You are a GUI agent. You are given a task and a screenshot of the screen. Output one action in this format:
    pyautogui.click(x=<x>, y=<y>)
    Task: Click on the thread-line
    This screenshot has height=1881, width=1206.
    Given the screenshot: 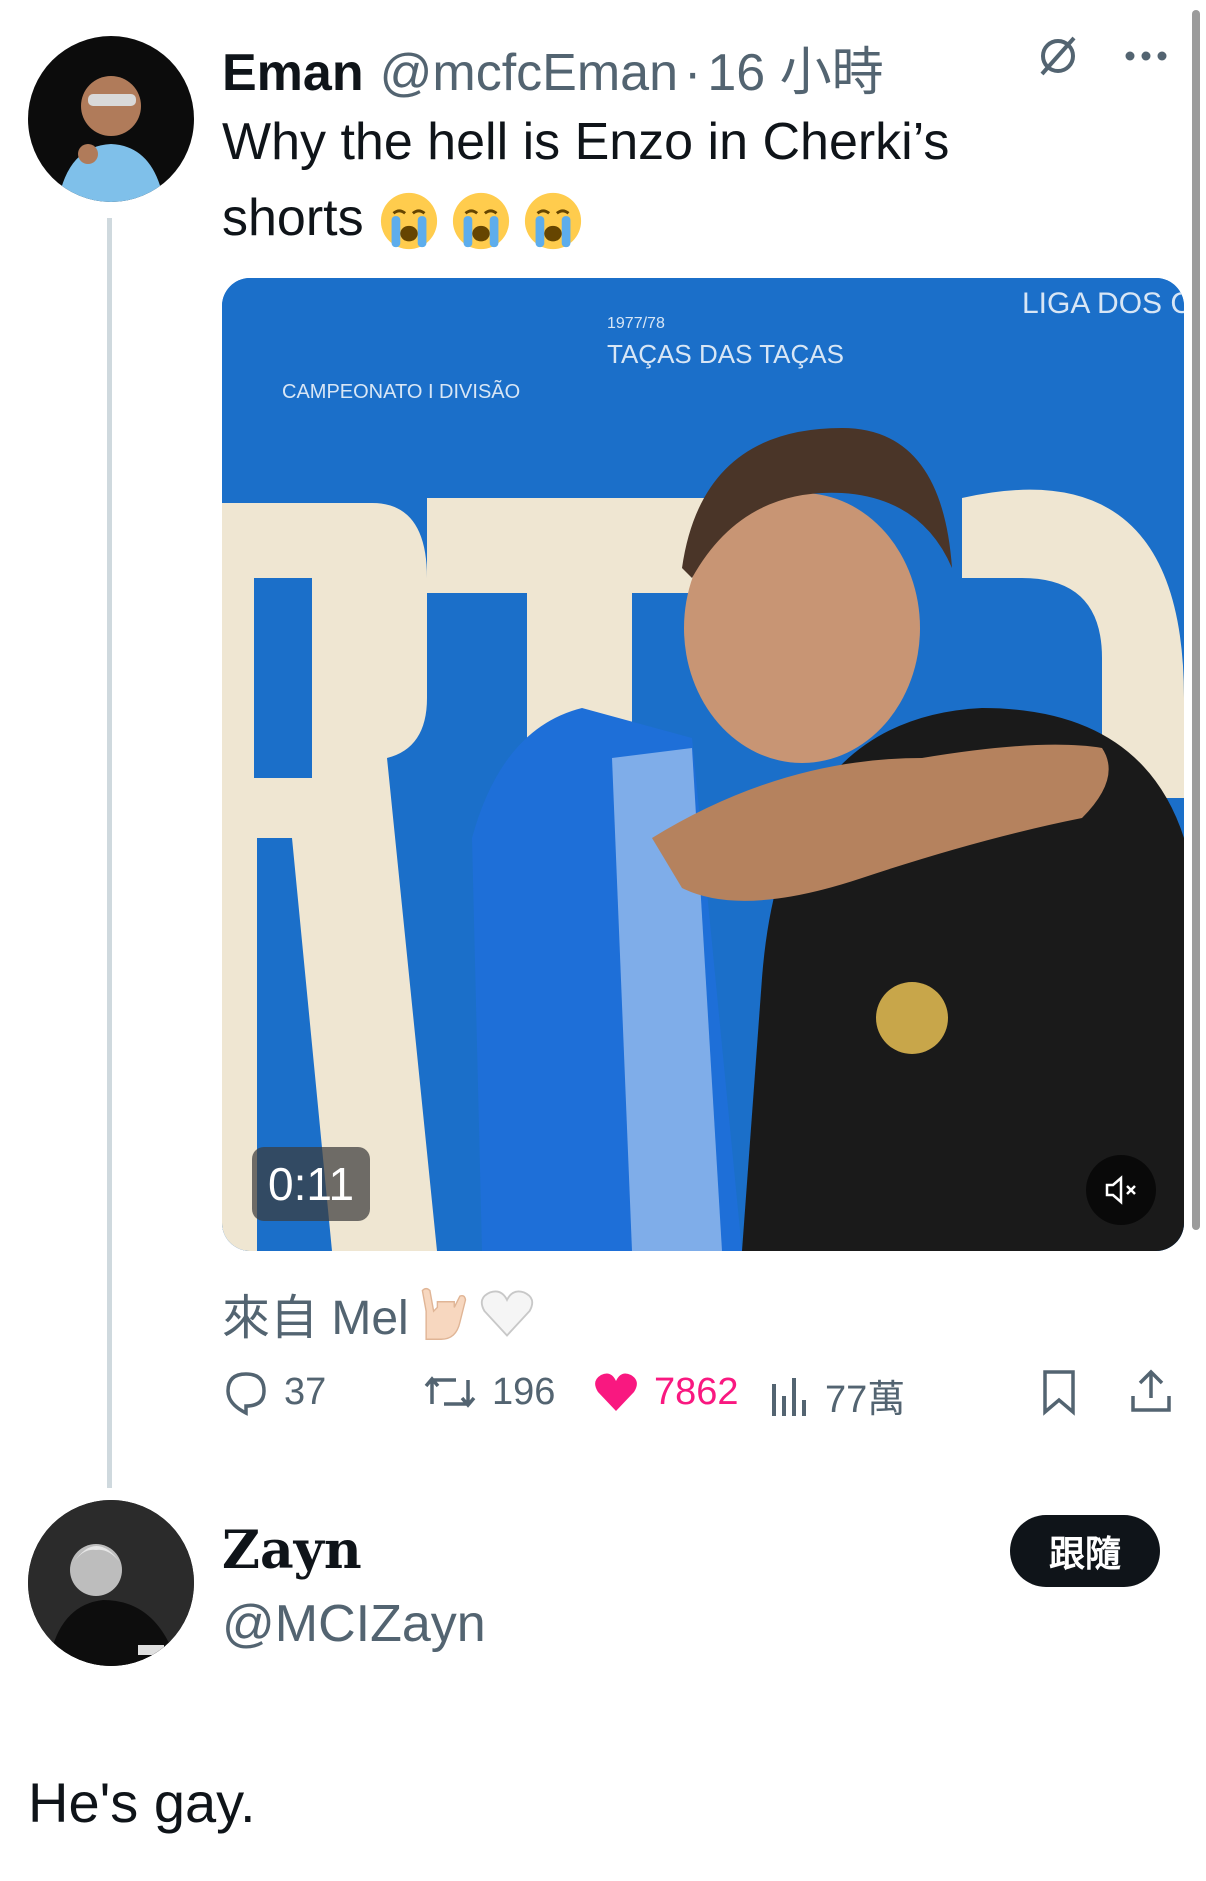 What is the action you would take?
    pyautogui.click(x=109, y=853)
    